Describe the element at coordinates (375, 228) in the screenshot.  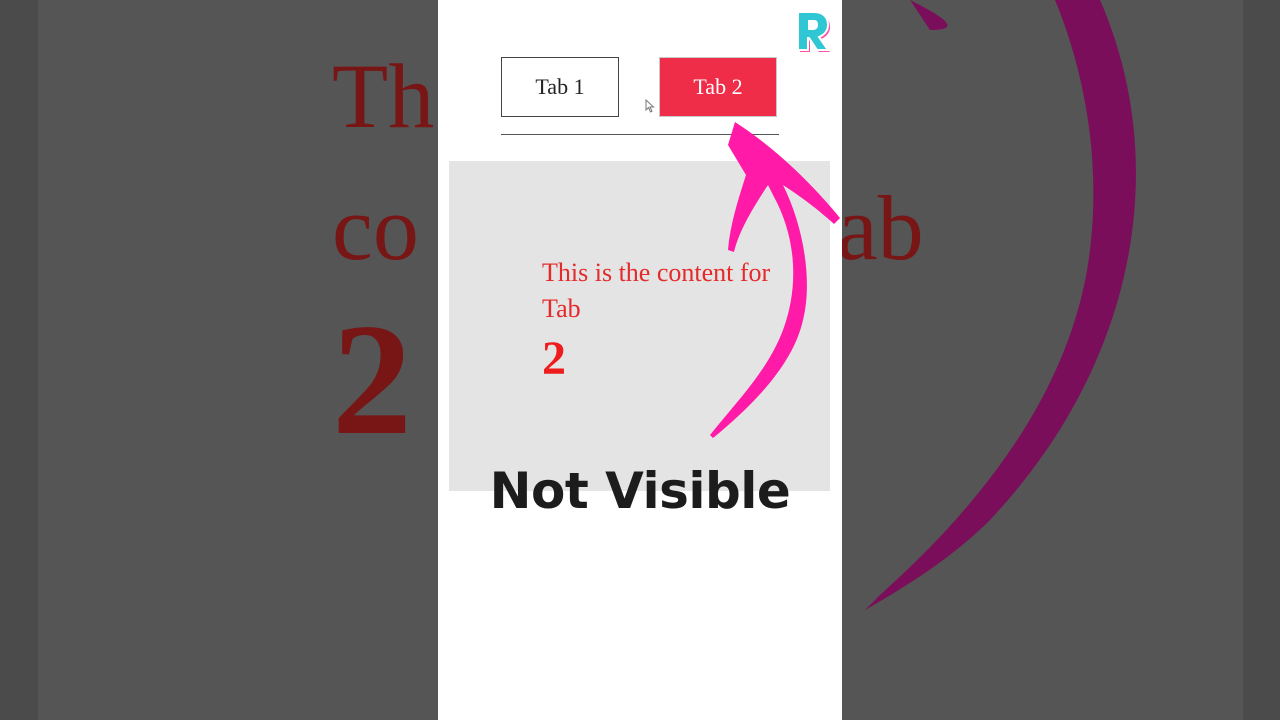
I see `background-text-line2: co` at that location.